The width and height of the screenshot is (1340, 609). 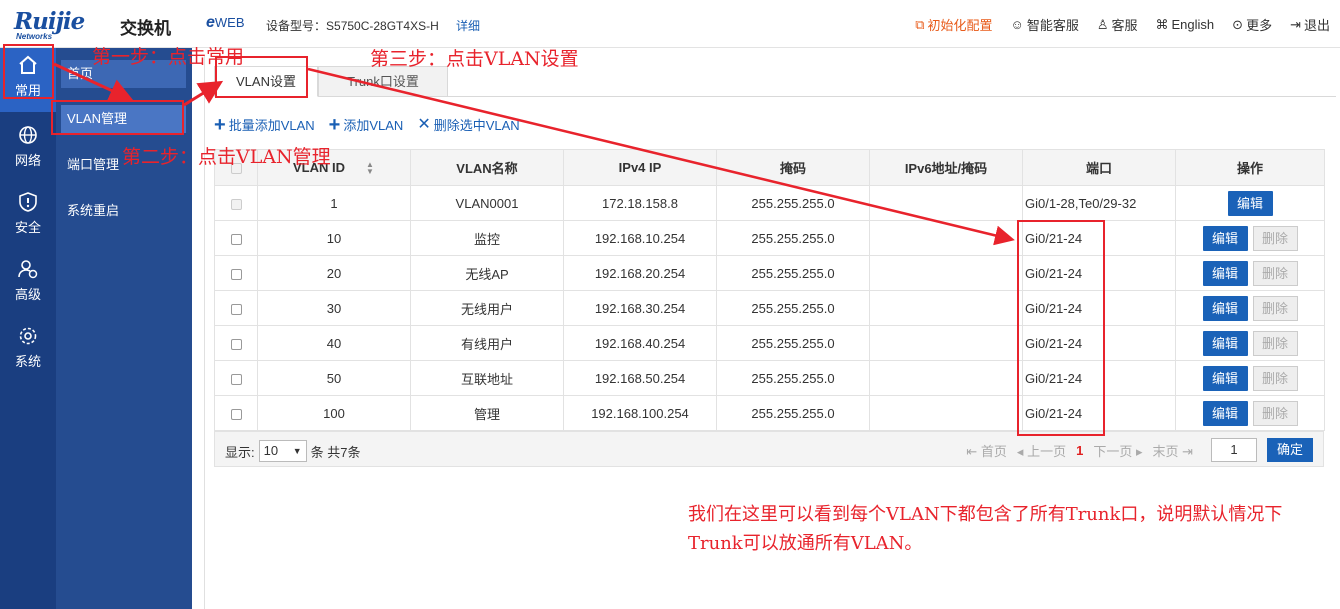 I want to click on rail-label-security: 安全, so click(x=27, y=227).